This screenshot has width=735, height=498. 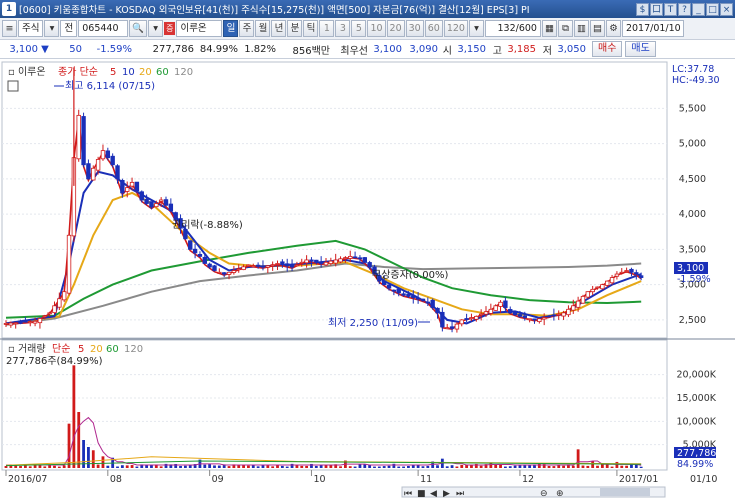 What do you see at coordinates (32, 72) in the screenshot?
I see `legend-stock-name: 이루온` at bounding box center [32, 72].